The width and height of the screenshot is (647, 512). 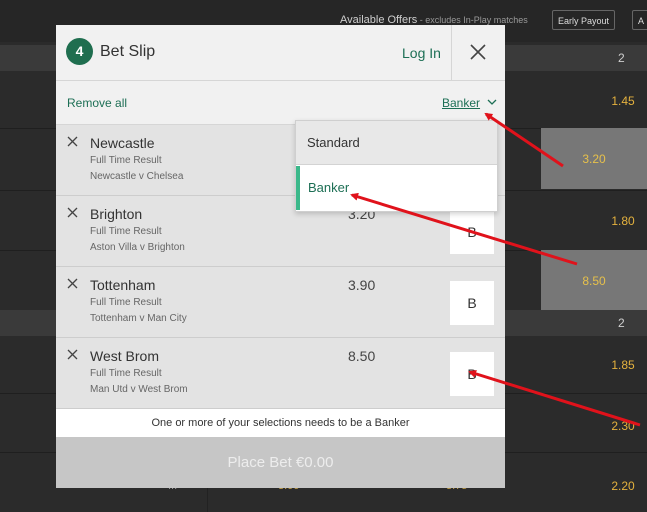 I want to click on odds-cell: 2.20, so click(x=623, y=486).